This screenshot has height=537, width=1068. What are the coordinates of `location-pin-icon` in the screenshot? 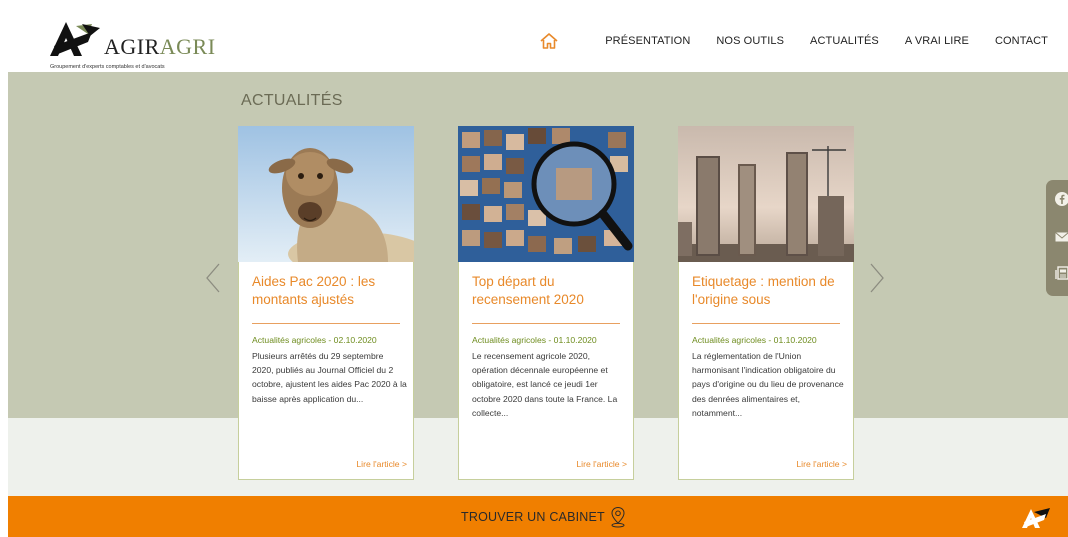 It's located at (618, 517).